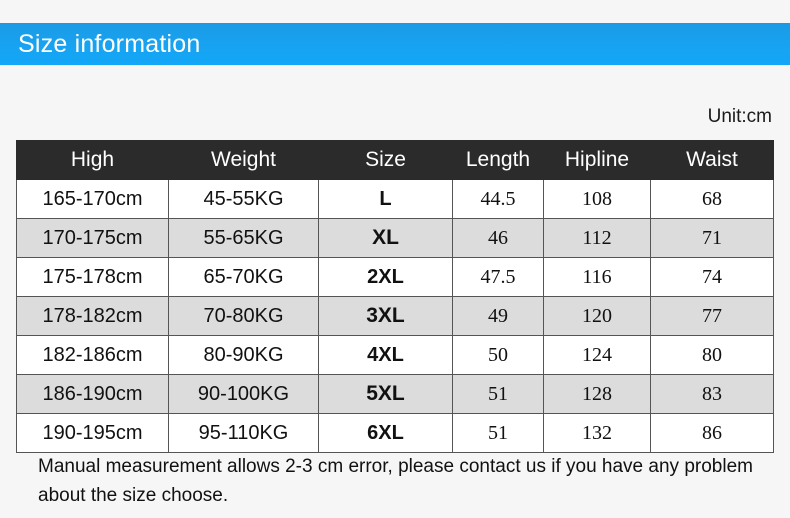  I want to click on column-header-size: Size, so click(385, 160).